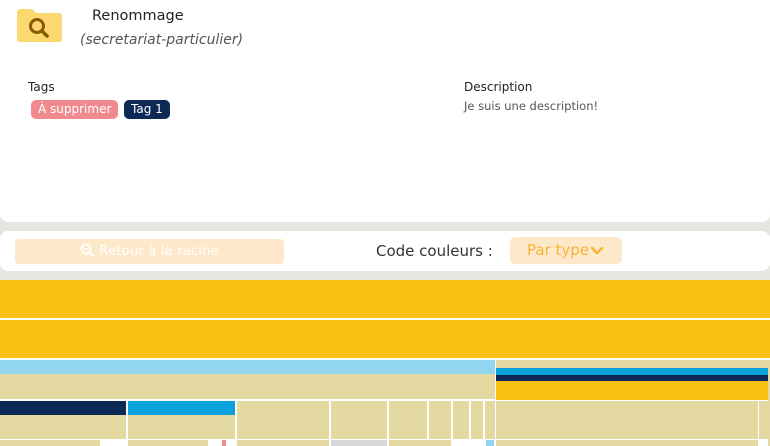 The height and width of the screenshot is (446, 770). I want to click on treemap-cell-bottom-pink, so click(224, 443).